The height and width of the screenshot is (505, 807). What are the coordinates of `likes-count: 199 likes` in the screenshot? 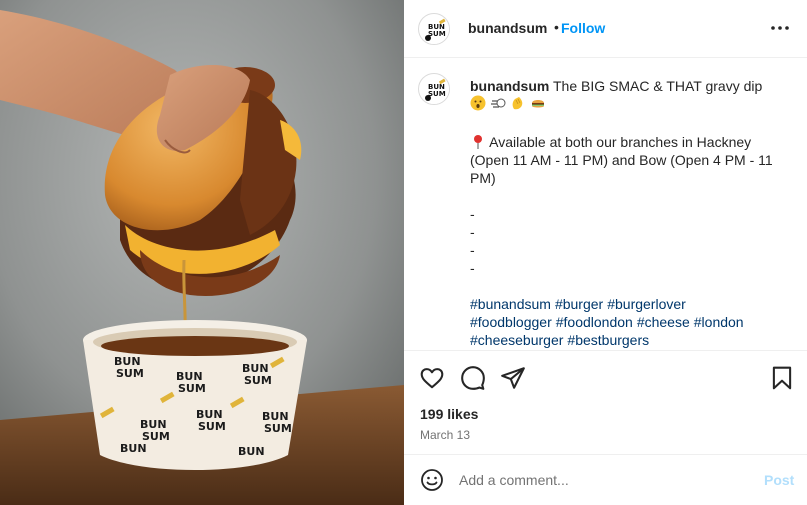 It's located at (449, 414).